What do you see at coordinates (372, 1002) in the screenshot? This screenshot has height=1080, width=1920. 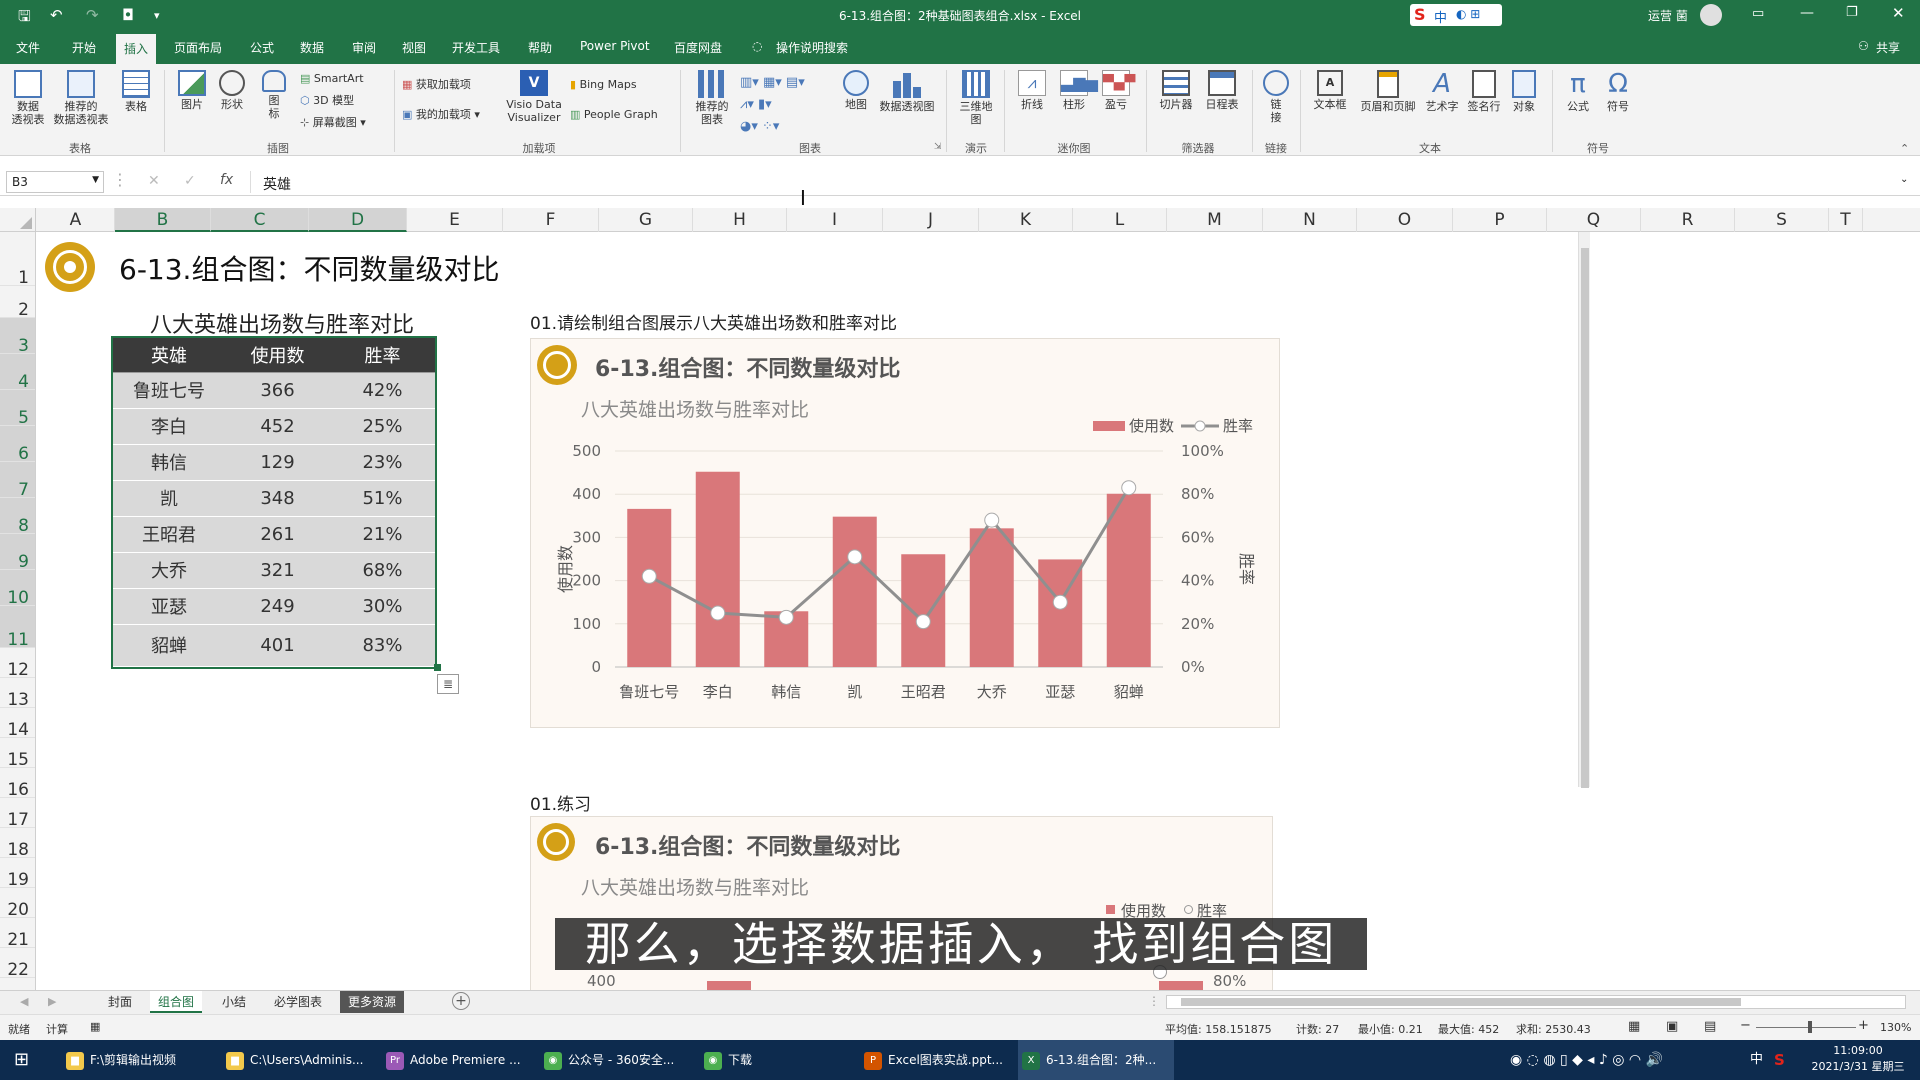 I see `sheet-tab: 更多资源` at bounding box center [372, 1002].